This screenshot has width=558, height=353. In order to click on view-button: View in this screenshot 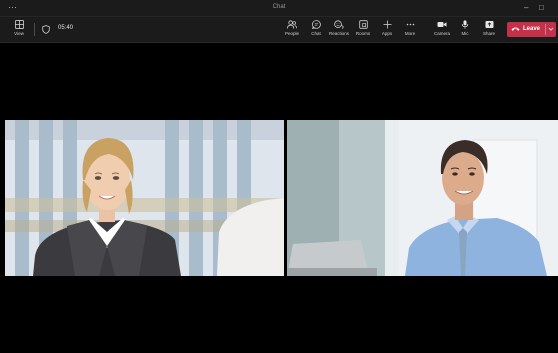, I will do `click(19, 31)`.